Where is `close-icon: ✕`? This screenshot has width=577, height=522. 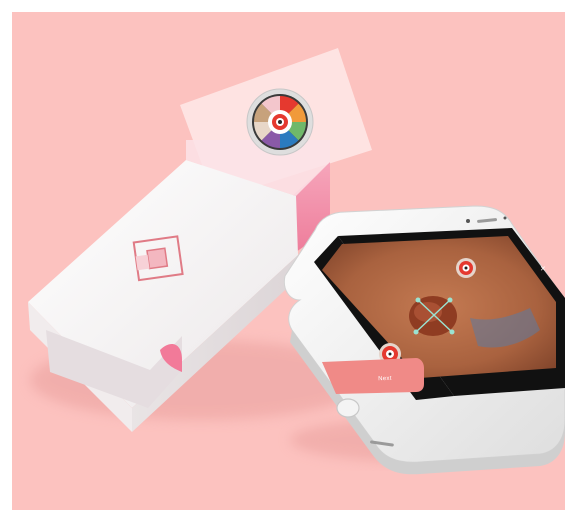 close-icon: ✕ is located at coordinates (543, 269).